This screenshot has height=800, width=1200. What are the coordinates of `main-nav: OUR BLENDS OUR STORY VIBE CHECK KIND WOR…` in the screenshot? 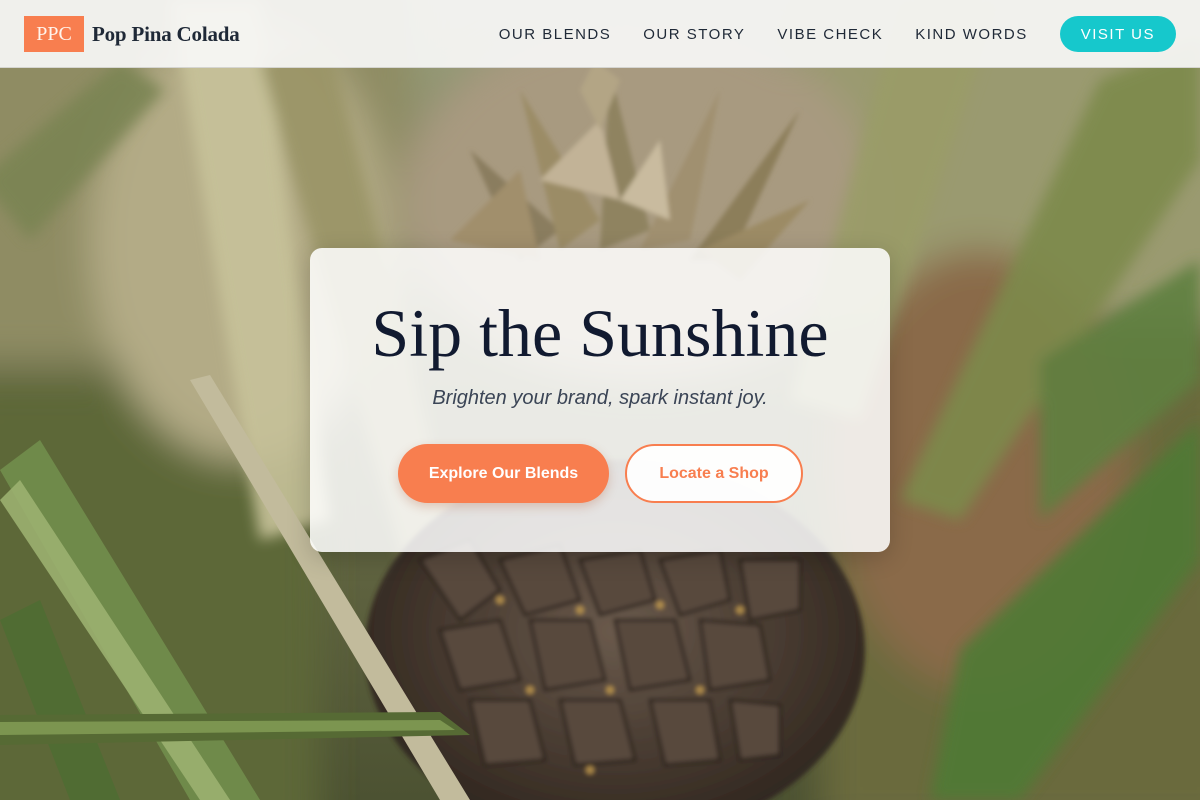 It's located at (837, 34).